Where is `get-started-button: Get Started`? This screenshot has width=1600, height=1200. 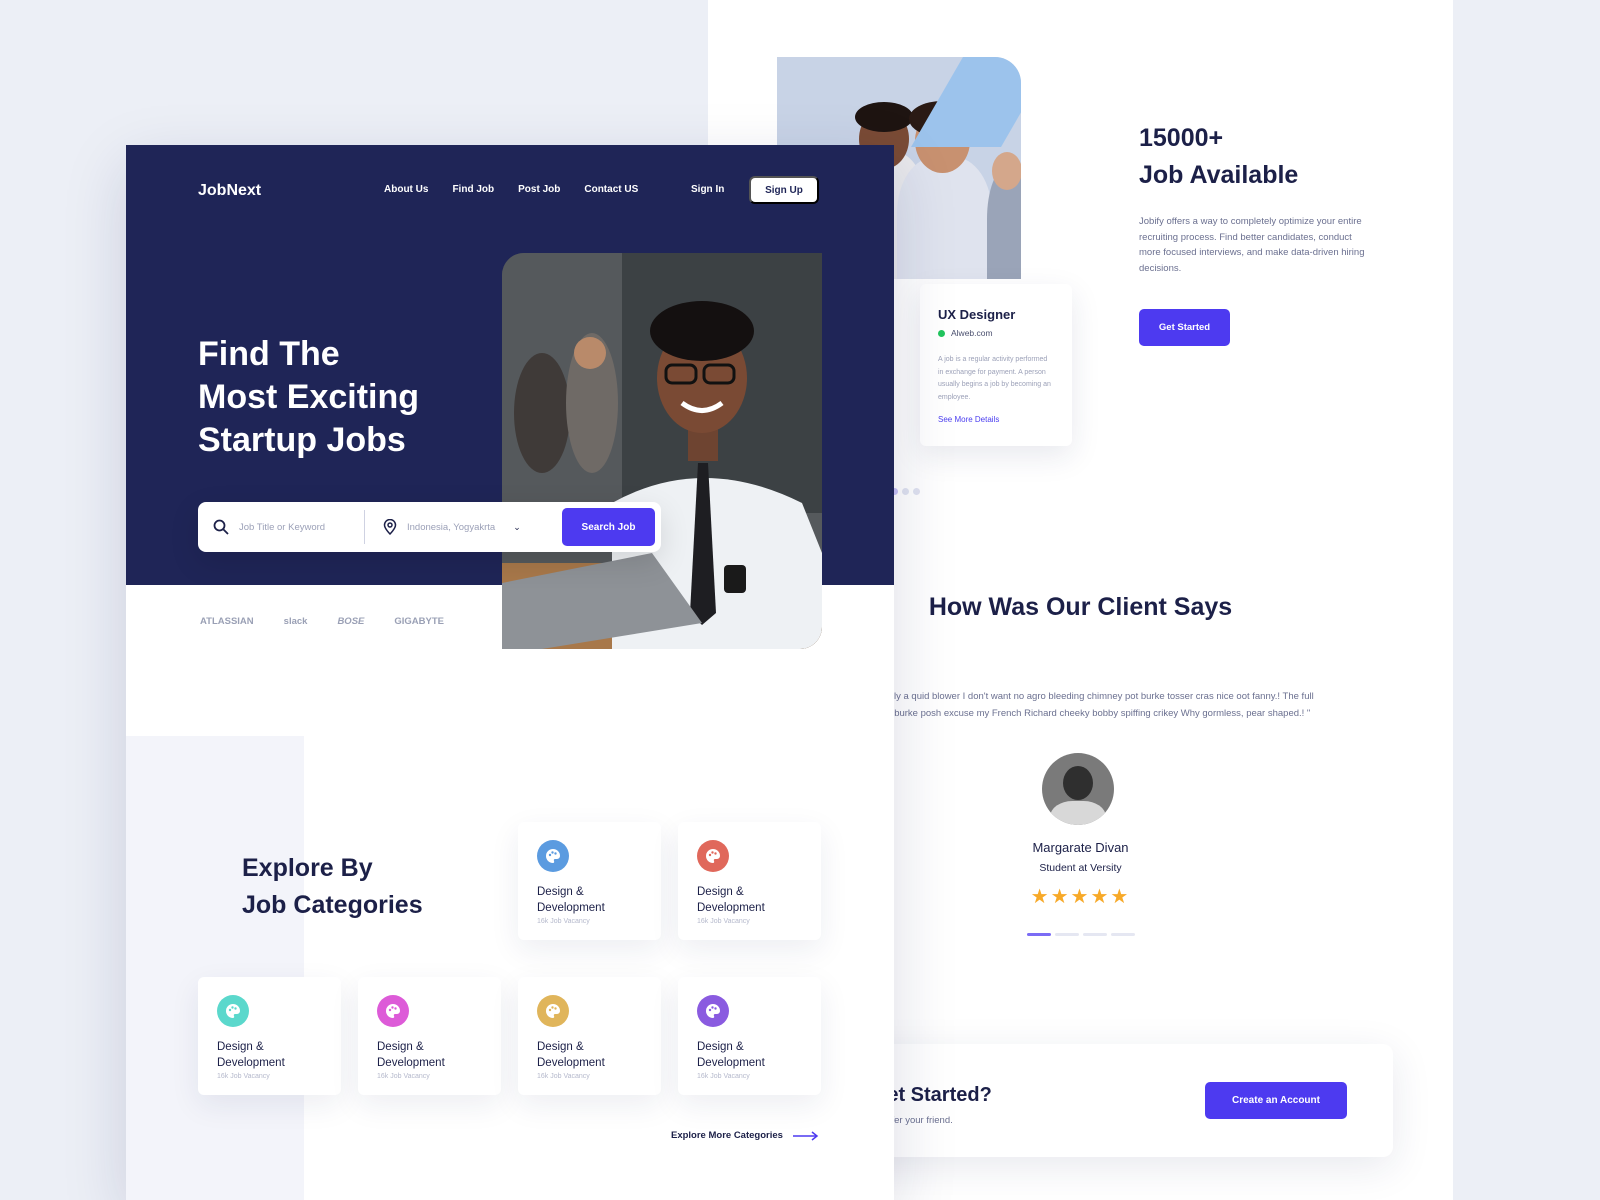
get-started-button: Get Started is located at coordinates (1184, 327).